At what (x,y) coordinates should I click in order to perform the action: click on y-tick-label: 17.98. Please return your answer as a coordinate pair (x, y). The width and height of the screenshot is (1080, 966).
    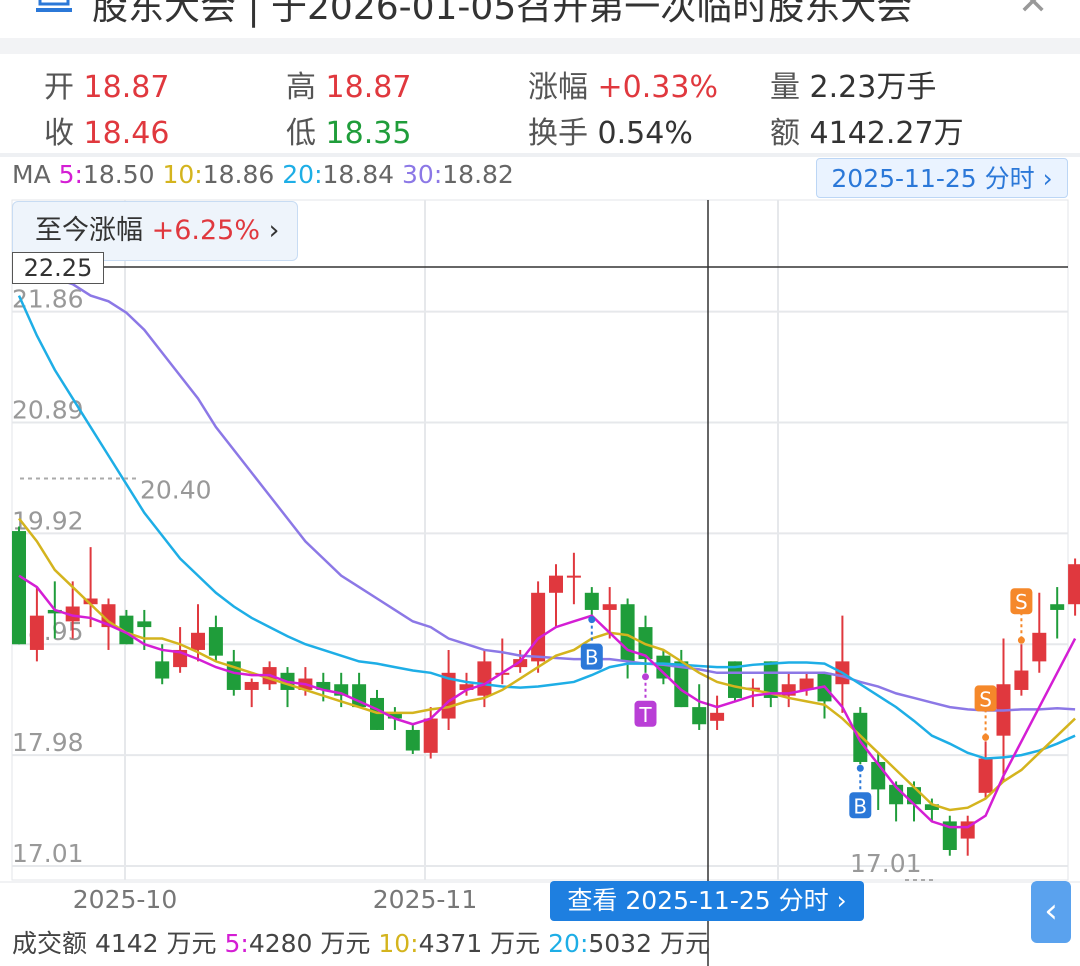
    Looking at the image, I should click on (48, 742).